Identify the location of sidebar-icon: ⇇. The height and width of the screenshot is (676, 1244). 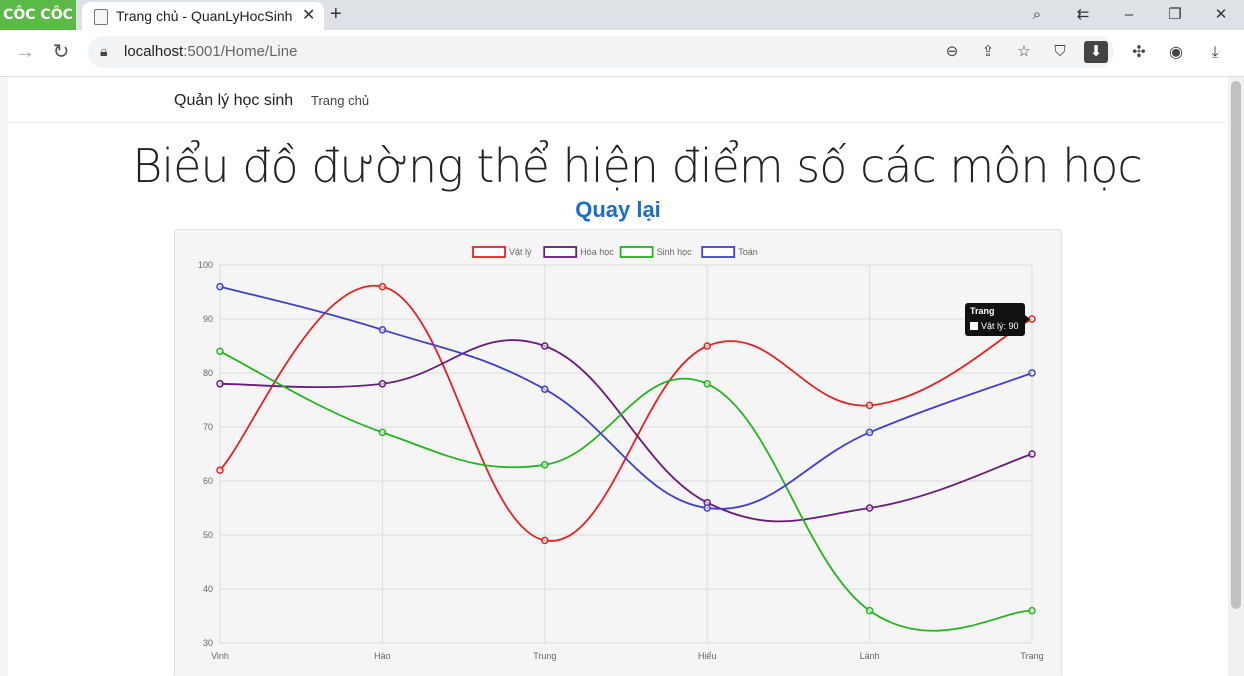
(1083, 15).